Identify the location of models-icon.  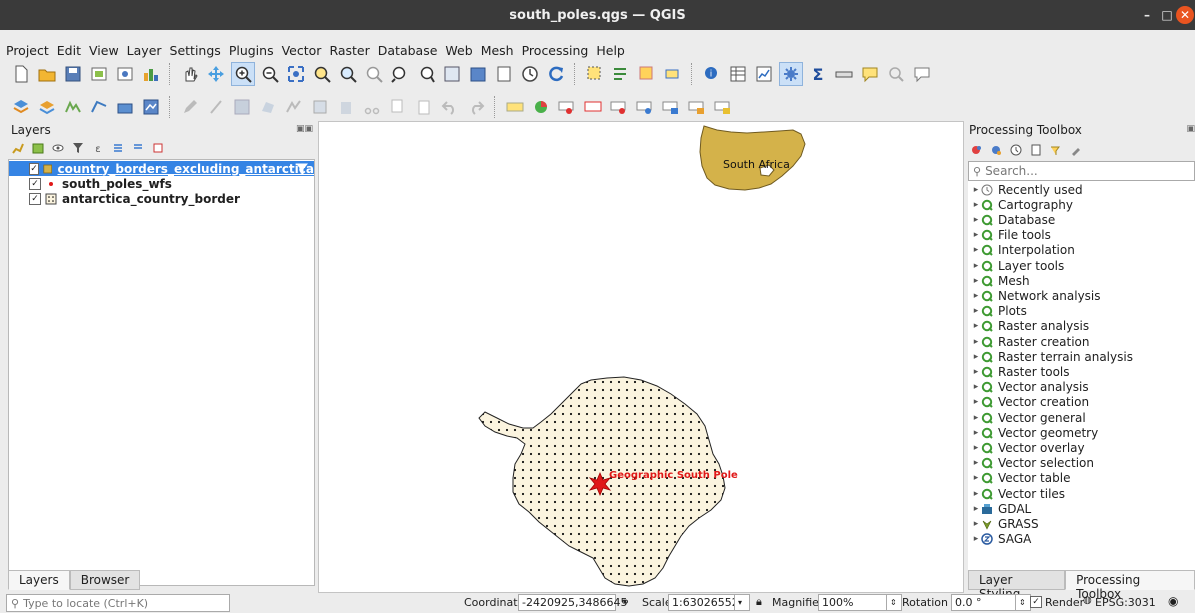
(976, 150).